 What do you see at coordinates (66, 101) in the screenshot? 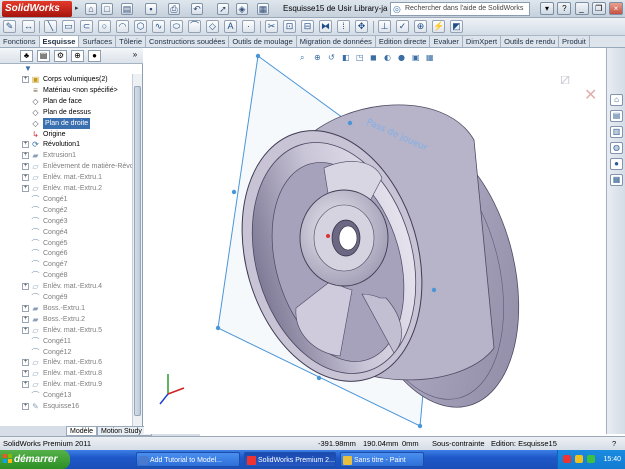
I see `feature-tree-item: ◇ Plan de face` at bounding box center [66, 101].